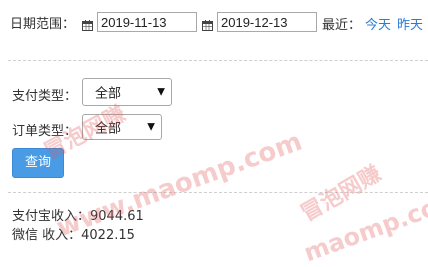 The image size is (428, 267). Describe the element at coordinates (43, 24) in the screenshot. I see `date-range-label: 日期范围：` at that location.